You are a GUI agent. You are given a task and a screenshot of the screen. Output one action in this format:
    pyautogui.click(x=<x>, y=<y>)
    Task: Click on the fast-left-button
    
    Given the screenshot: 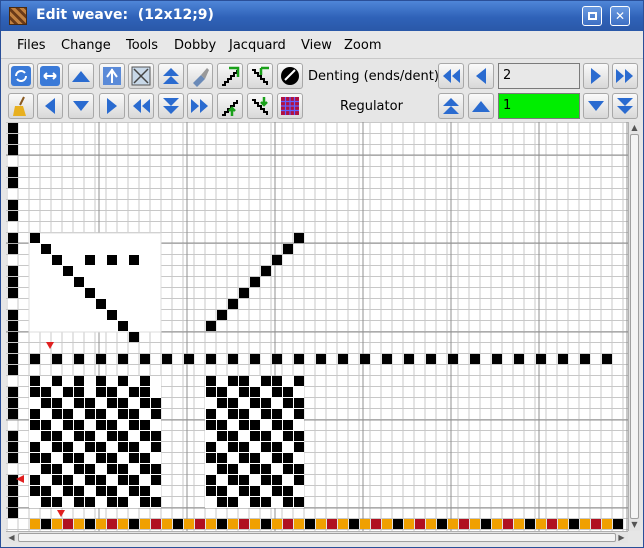 What is the action you would take?
    pyautogui.click(x=141, y=106)
    